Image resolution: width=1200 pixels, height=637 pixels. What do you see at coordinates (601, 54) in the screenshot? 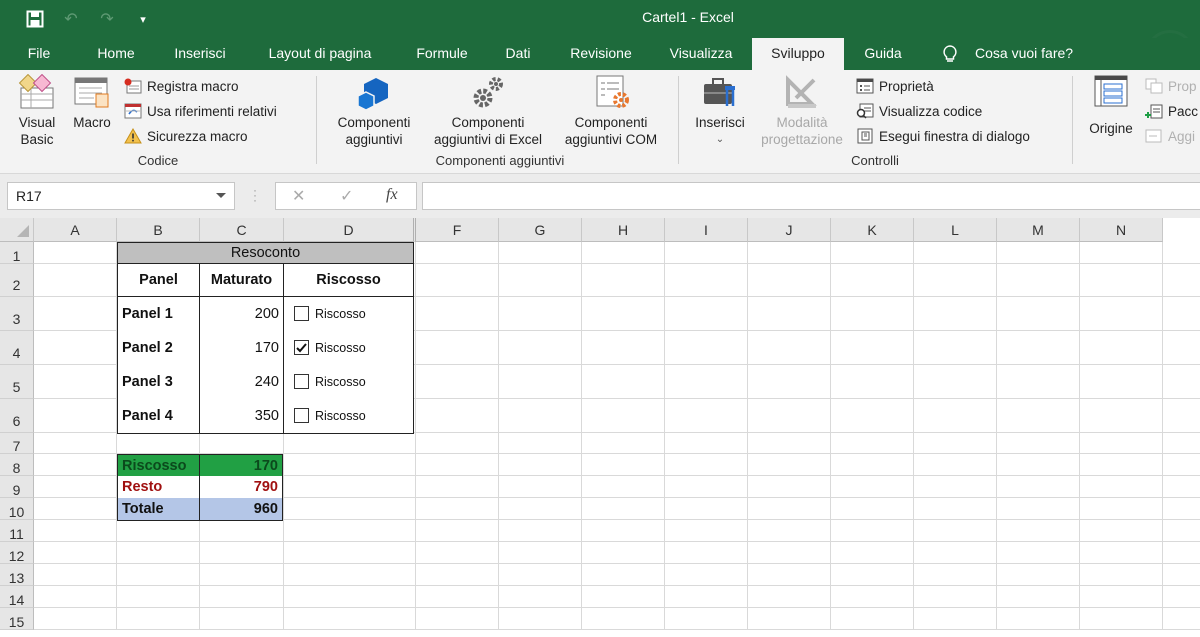
I see `tab-revisione: Revisione` at bounding box center [601, 54].